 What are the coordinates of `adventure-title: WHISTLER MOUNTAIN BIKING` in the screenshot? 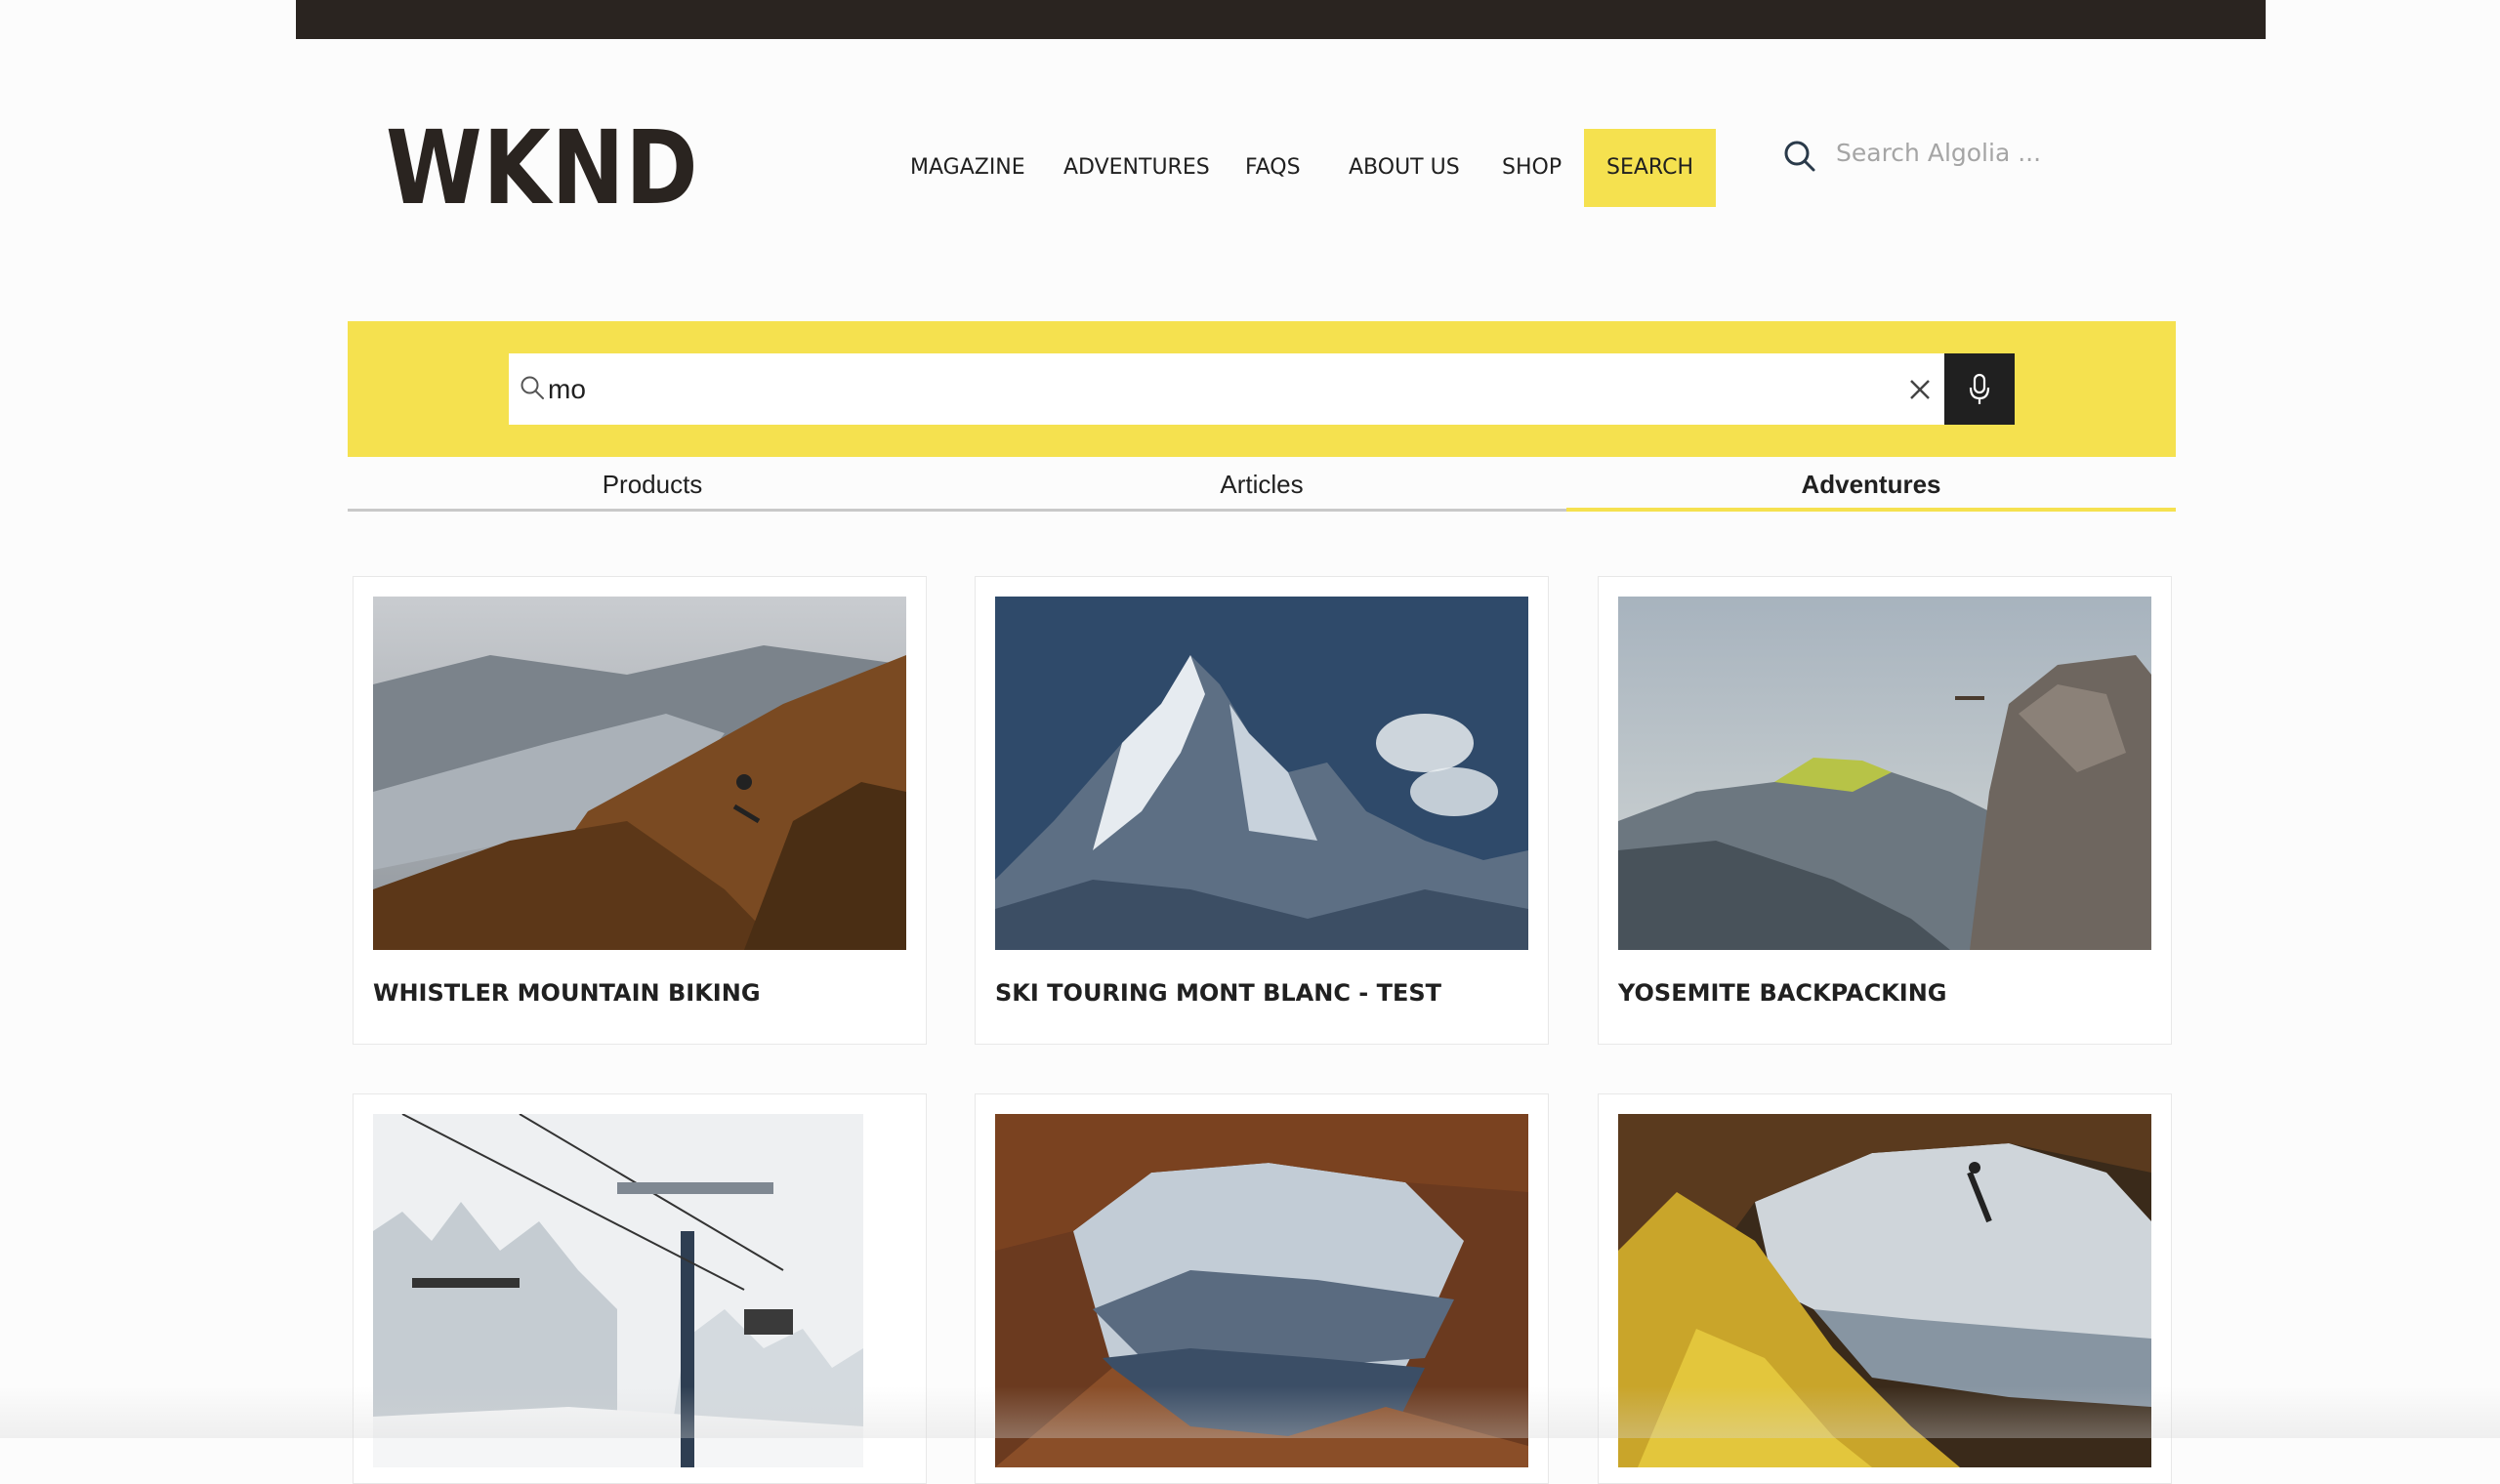 It's located at (567, 993).